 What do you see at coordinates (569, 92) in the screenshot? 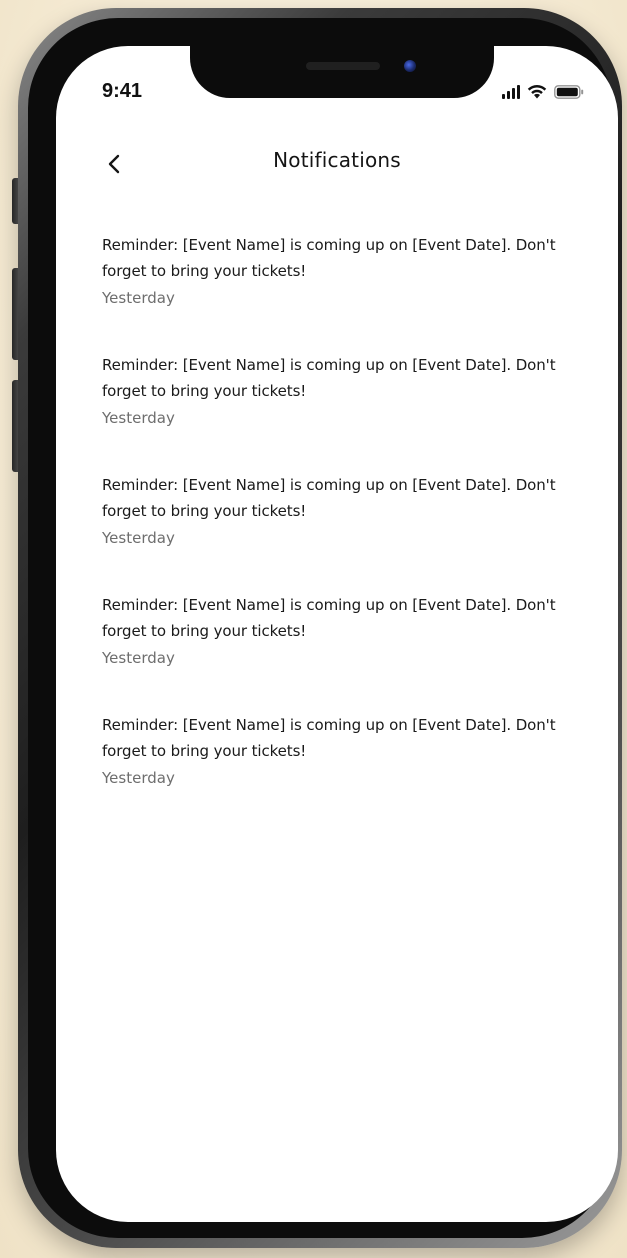
I see `battery-icon` at bounding box center [569, 92].